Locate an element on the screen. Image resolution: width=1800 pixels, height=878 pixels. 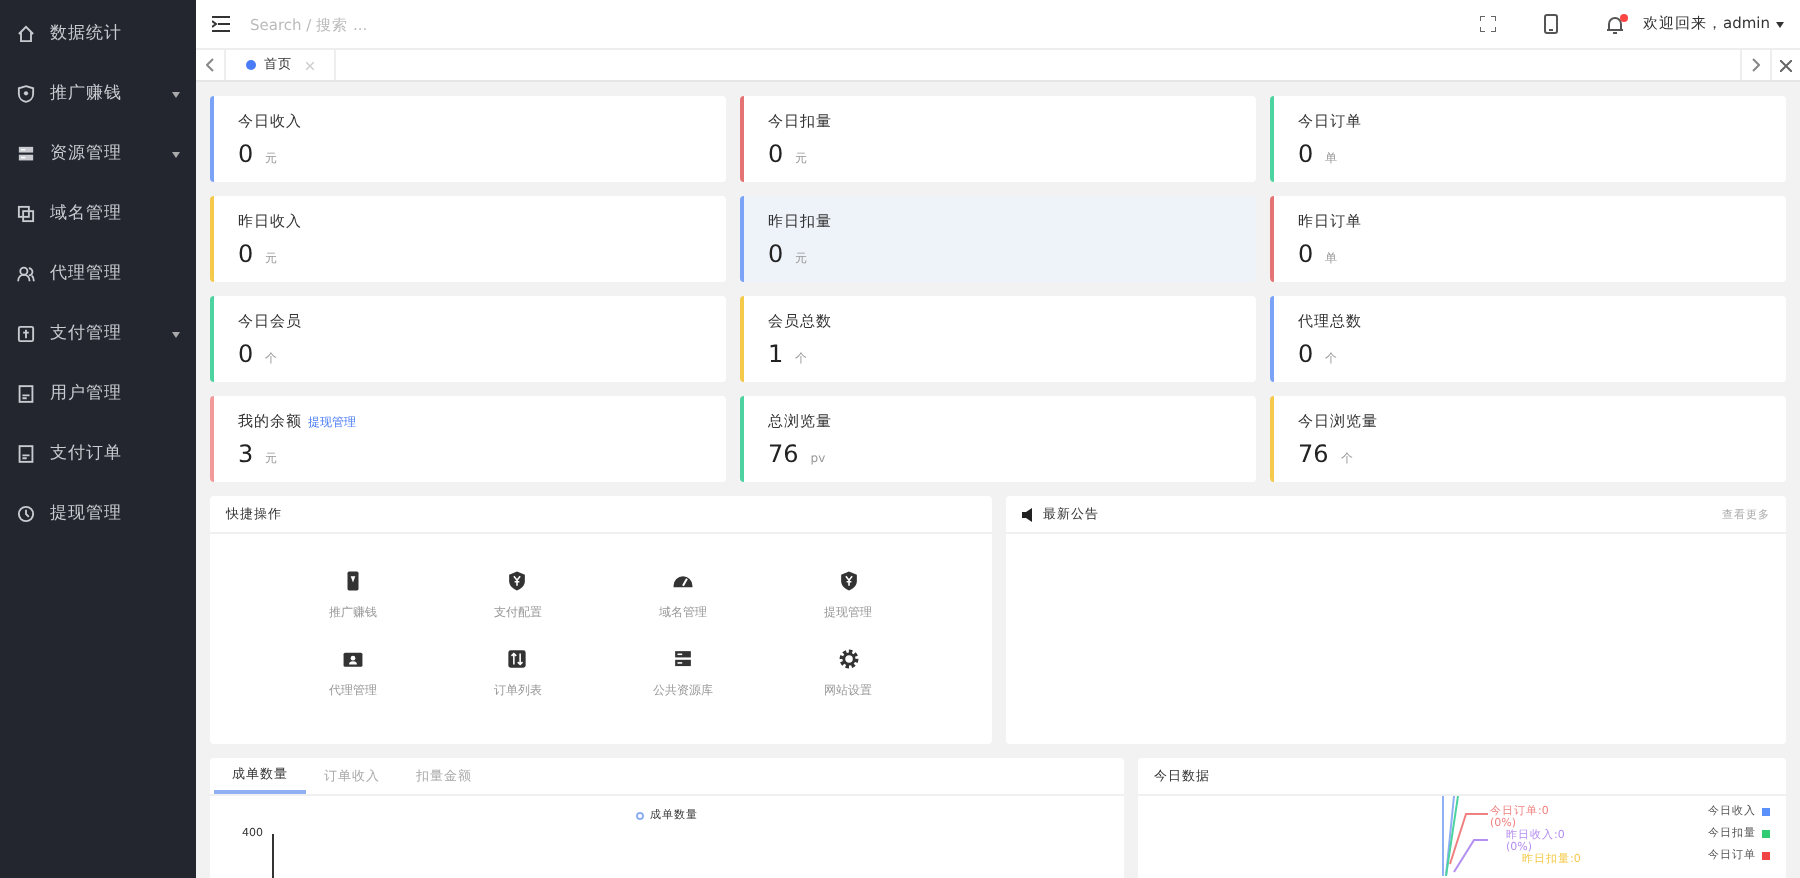
stat-value: 1 is located at coordinates (776, 354).